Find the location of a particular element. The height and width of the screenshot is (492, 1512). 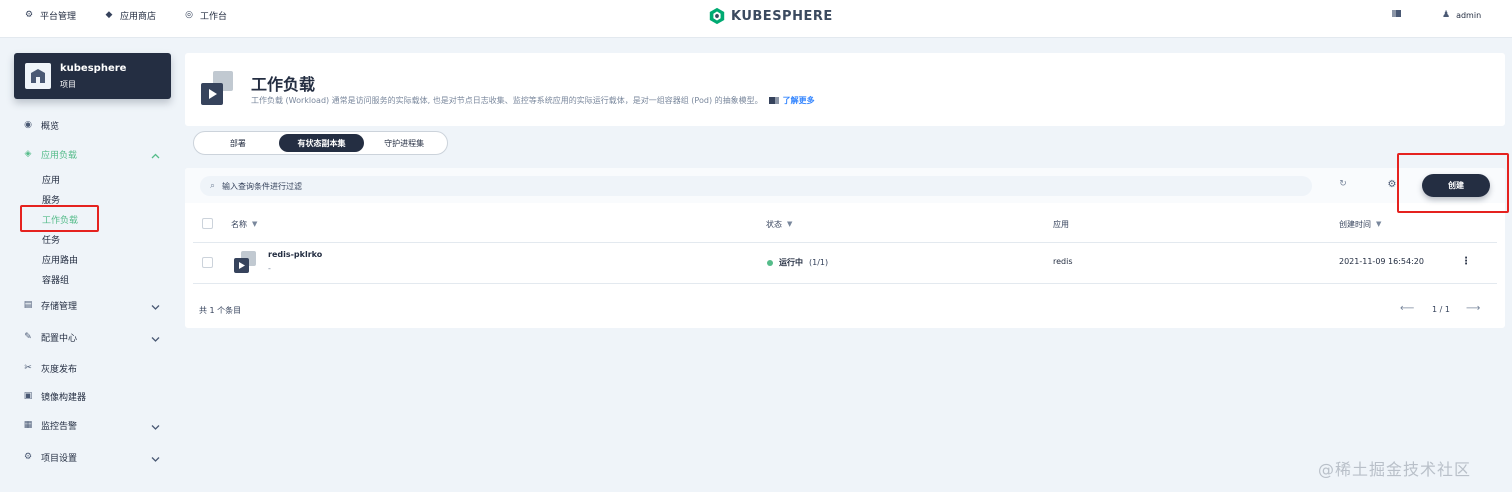

project-card: kubesphere 项目 is located at coordinates (92, 76).